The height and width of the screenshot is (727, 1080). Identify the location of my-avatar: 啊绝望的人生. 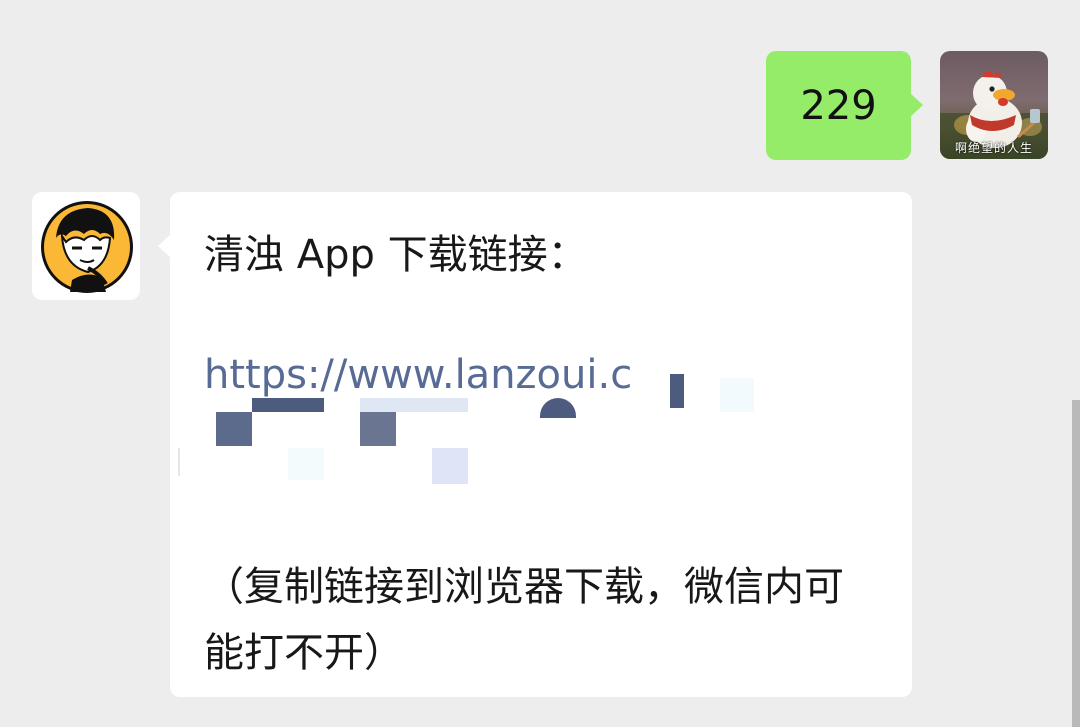
(994, 105).